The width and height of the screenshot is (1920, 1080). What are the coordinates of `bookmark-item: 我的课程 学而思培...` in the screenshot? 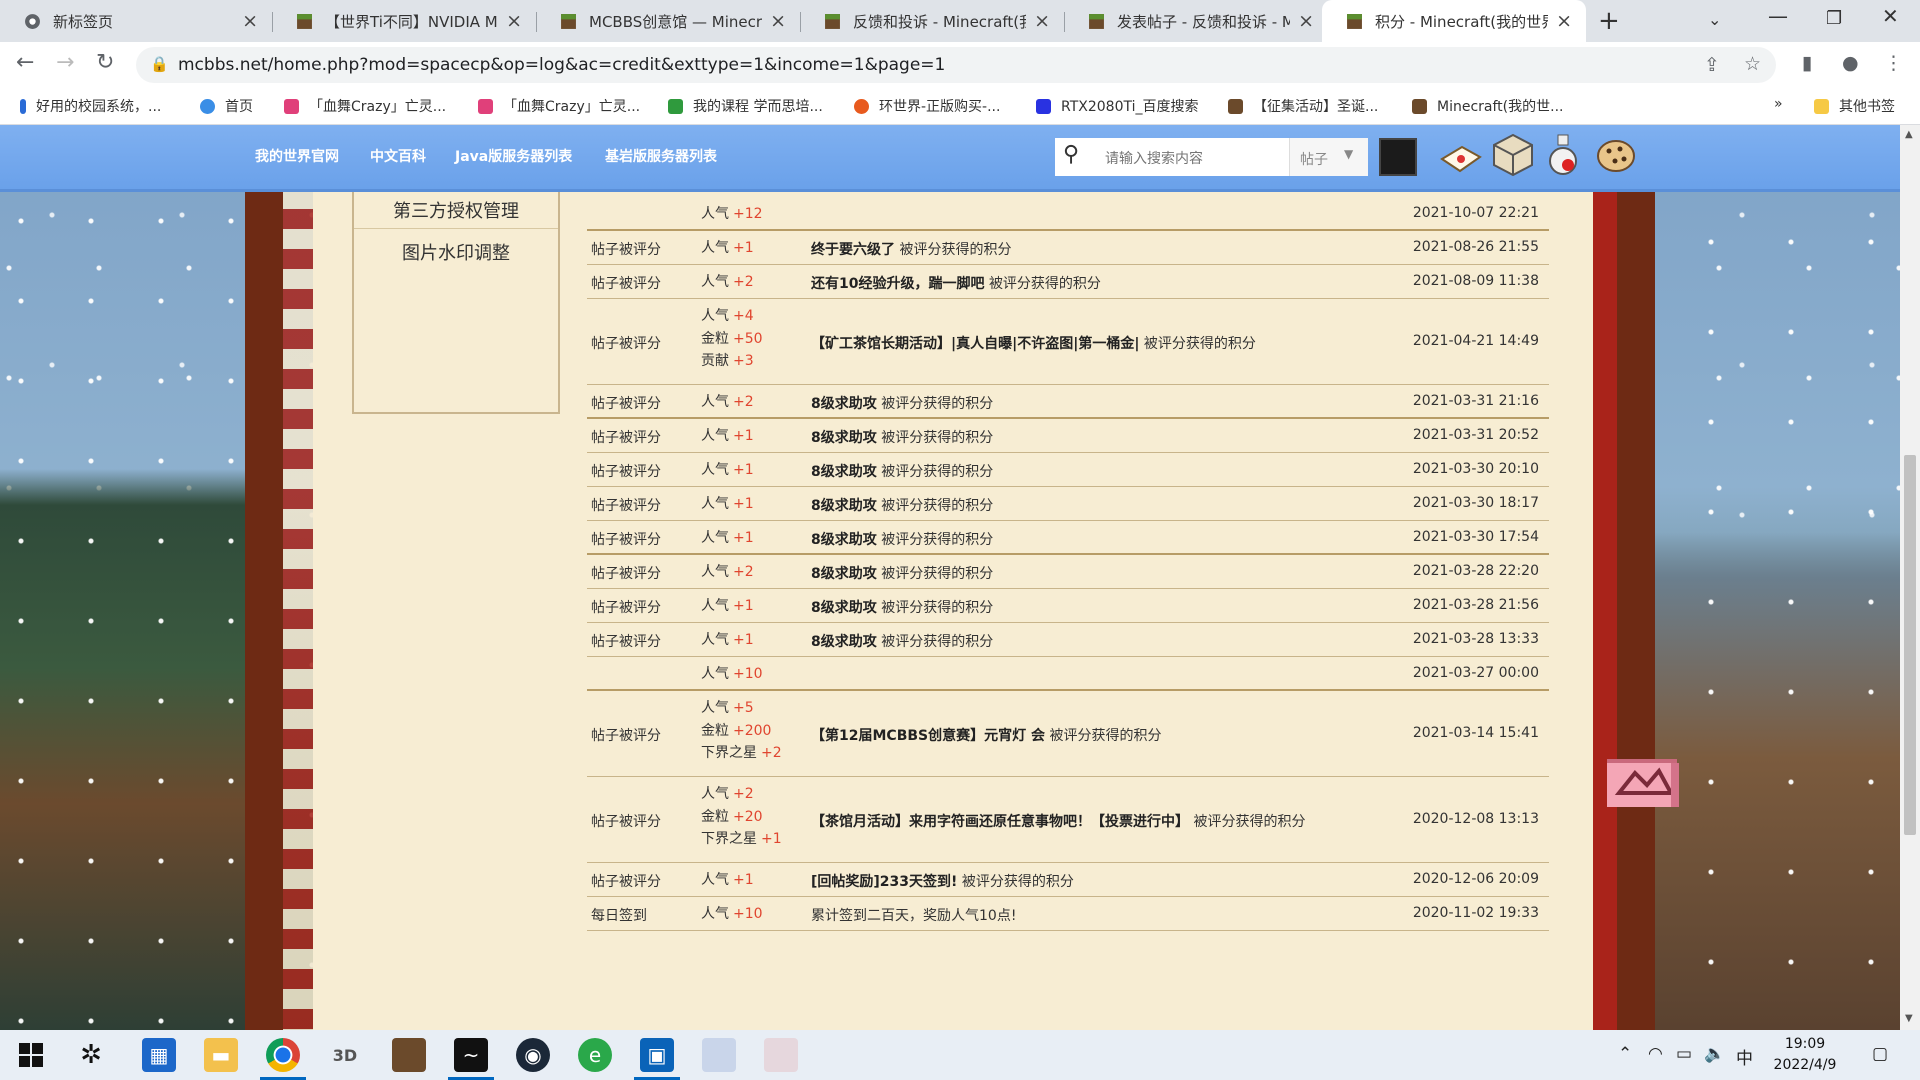 It's located at (745, 106).